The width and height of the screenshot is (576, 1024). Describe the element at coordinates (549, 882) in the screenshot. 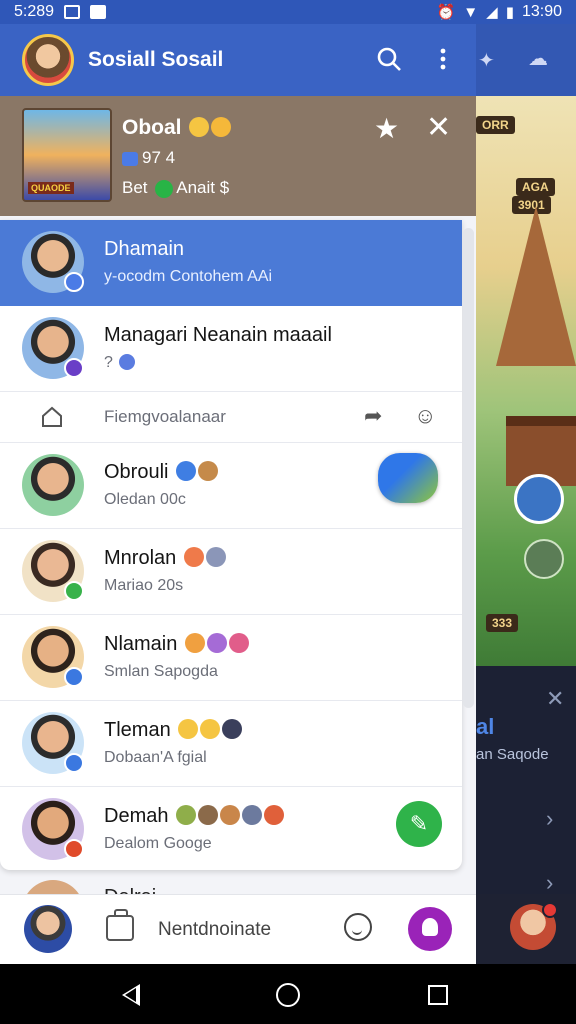

I see `chevron-right-icon-2: ›` at that location.